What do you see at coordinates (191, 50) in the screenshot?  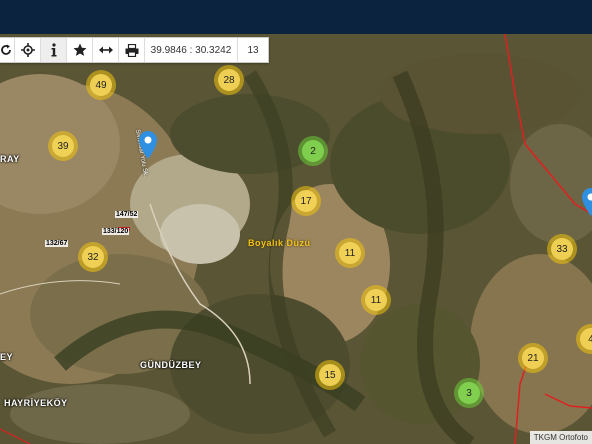 I see `coordinate-readout: 39.9846 : 30.3242` at bounding box center [191, 50].